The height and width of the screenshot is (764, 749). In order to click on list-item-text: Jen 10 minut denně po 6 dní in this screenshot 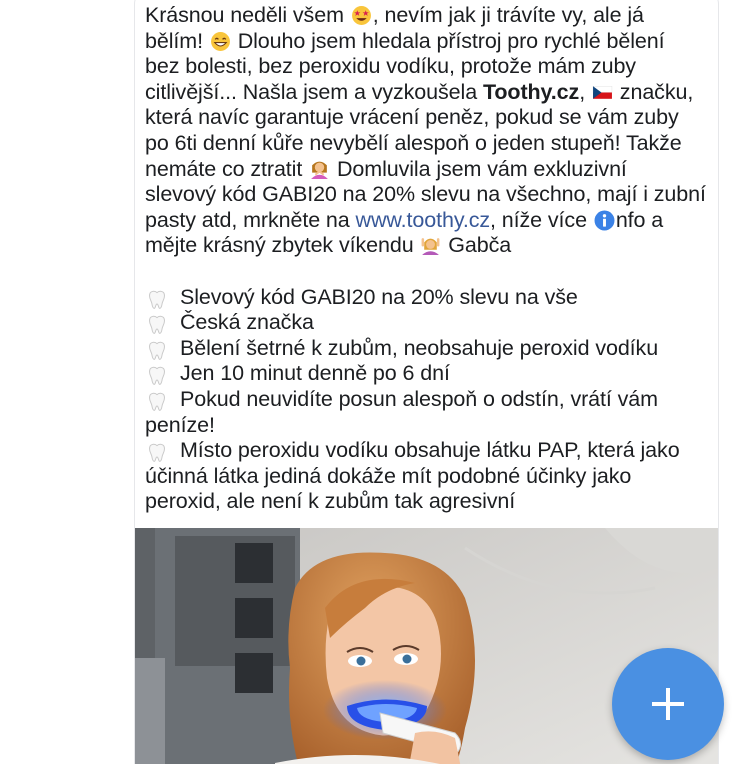, I will do `click(315, 373)`.